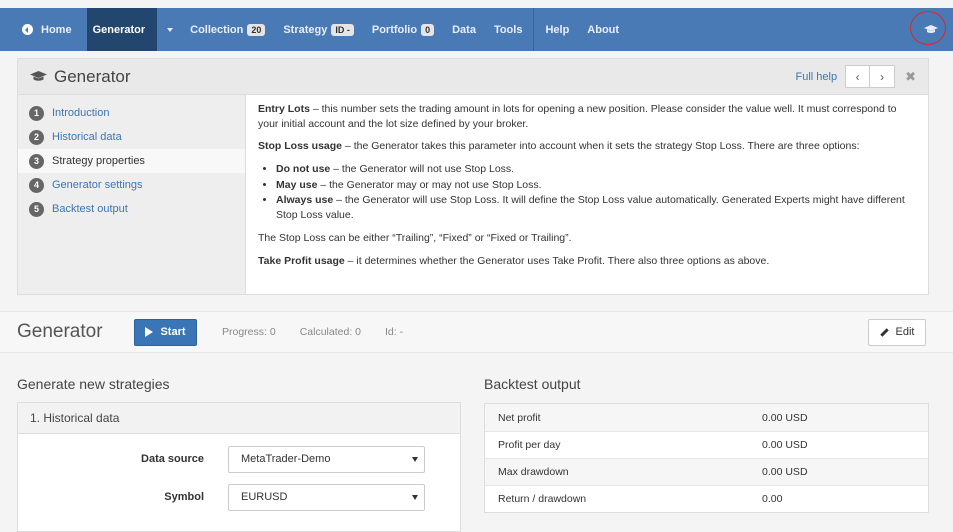  I want to click on nav-generator: Generator, so click(122, 29).